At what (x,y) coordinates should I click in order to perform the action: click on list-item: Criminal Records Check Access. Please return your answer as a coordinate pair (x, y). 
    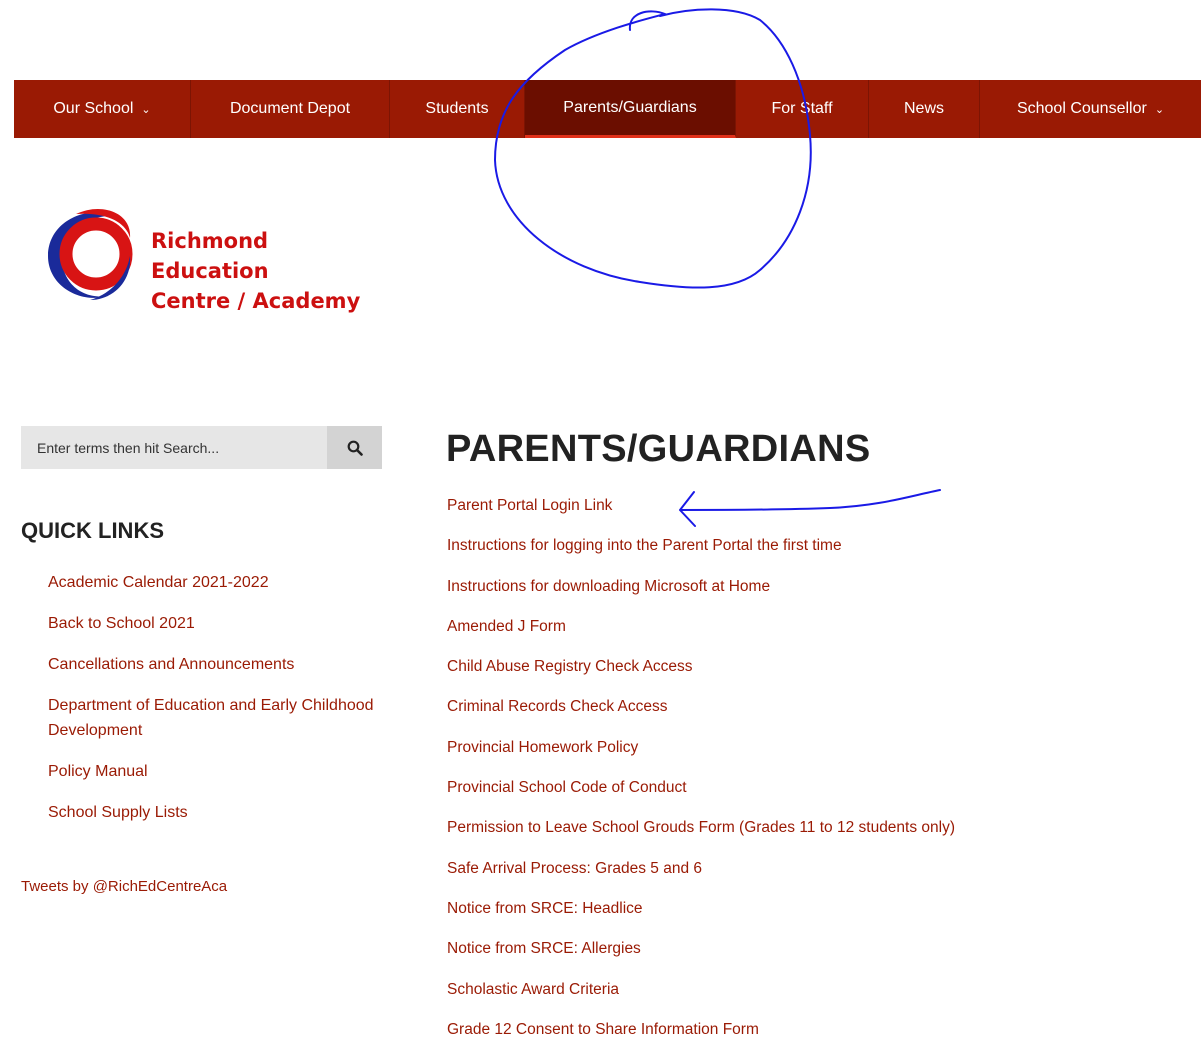
    Looking at the image, I should click on (701, 715).